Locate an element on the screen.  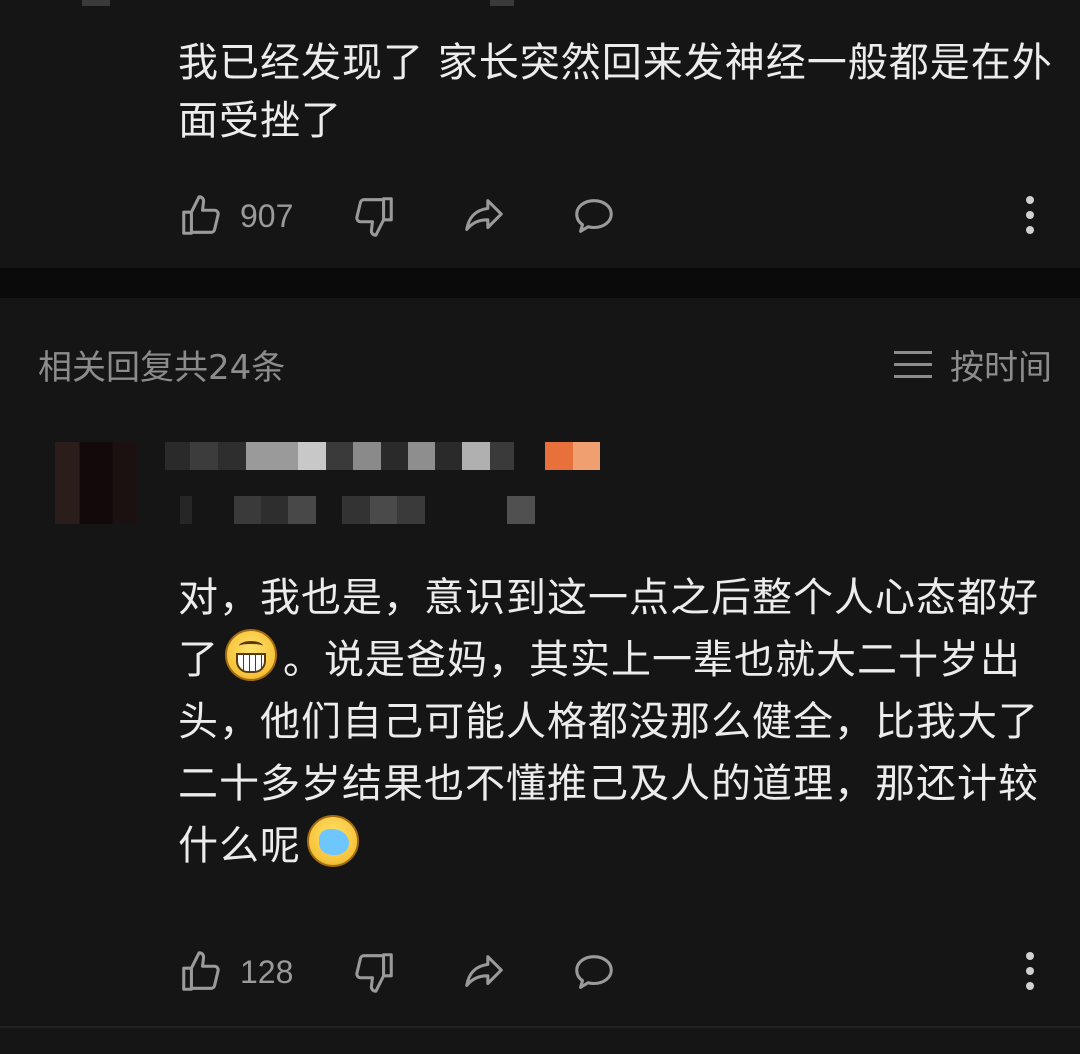
grinning-face-icon is located at coordinates (251, 655).